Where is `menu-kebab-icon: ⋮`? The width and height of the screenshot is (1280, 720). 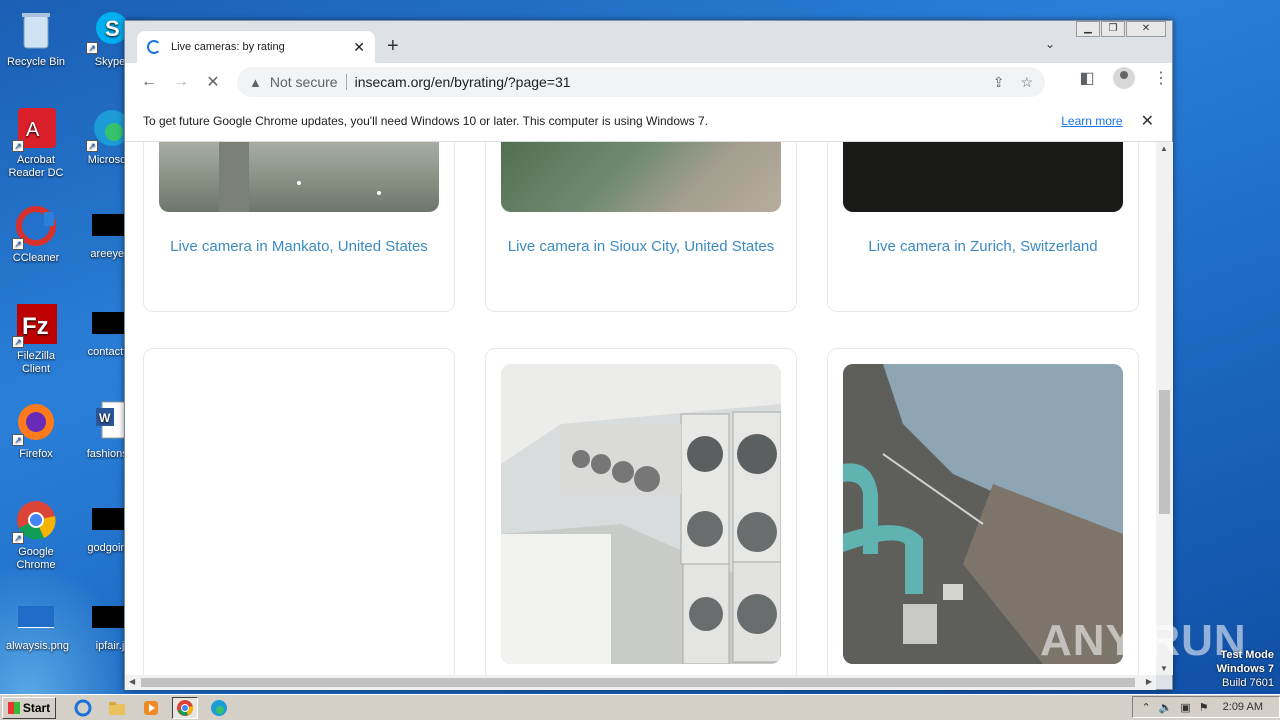 menu-kebab-icon: ⋮ is located at coordinates (1161, 78).